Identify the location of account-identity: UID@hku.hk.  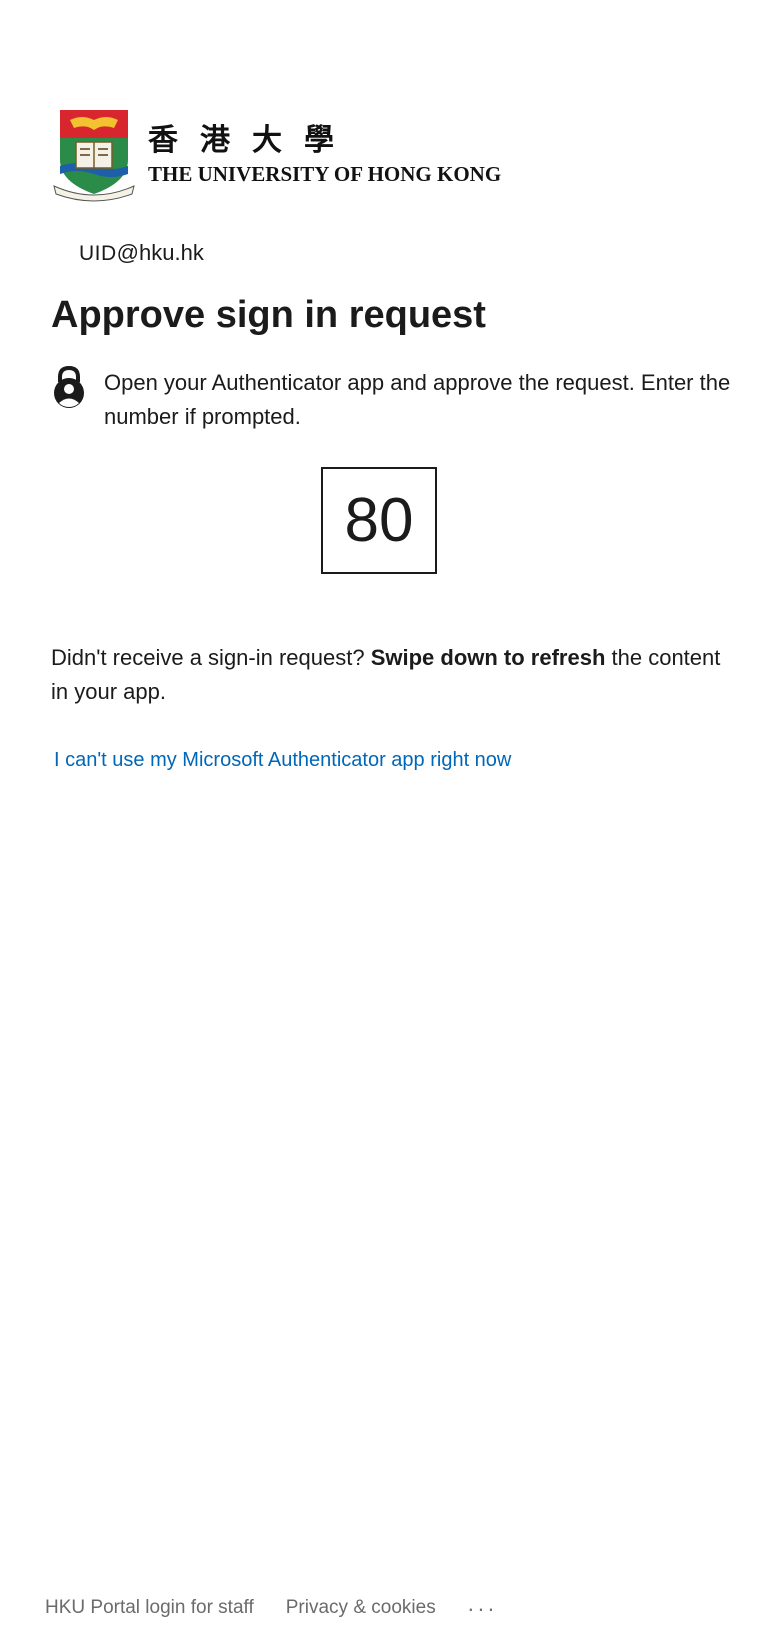
(141, 253).